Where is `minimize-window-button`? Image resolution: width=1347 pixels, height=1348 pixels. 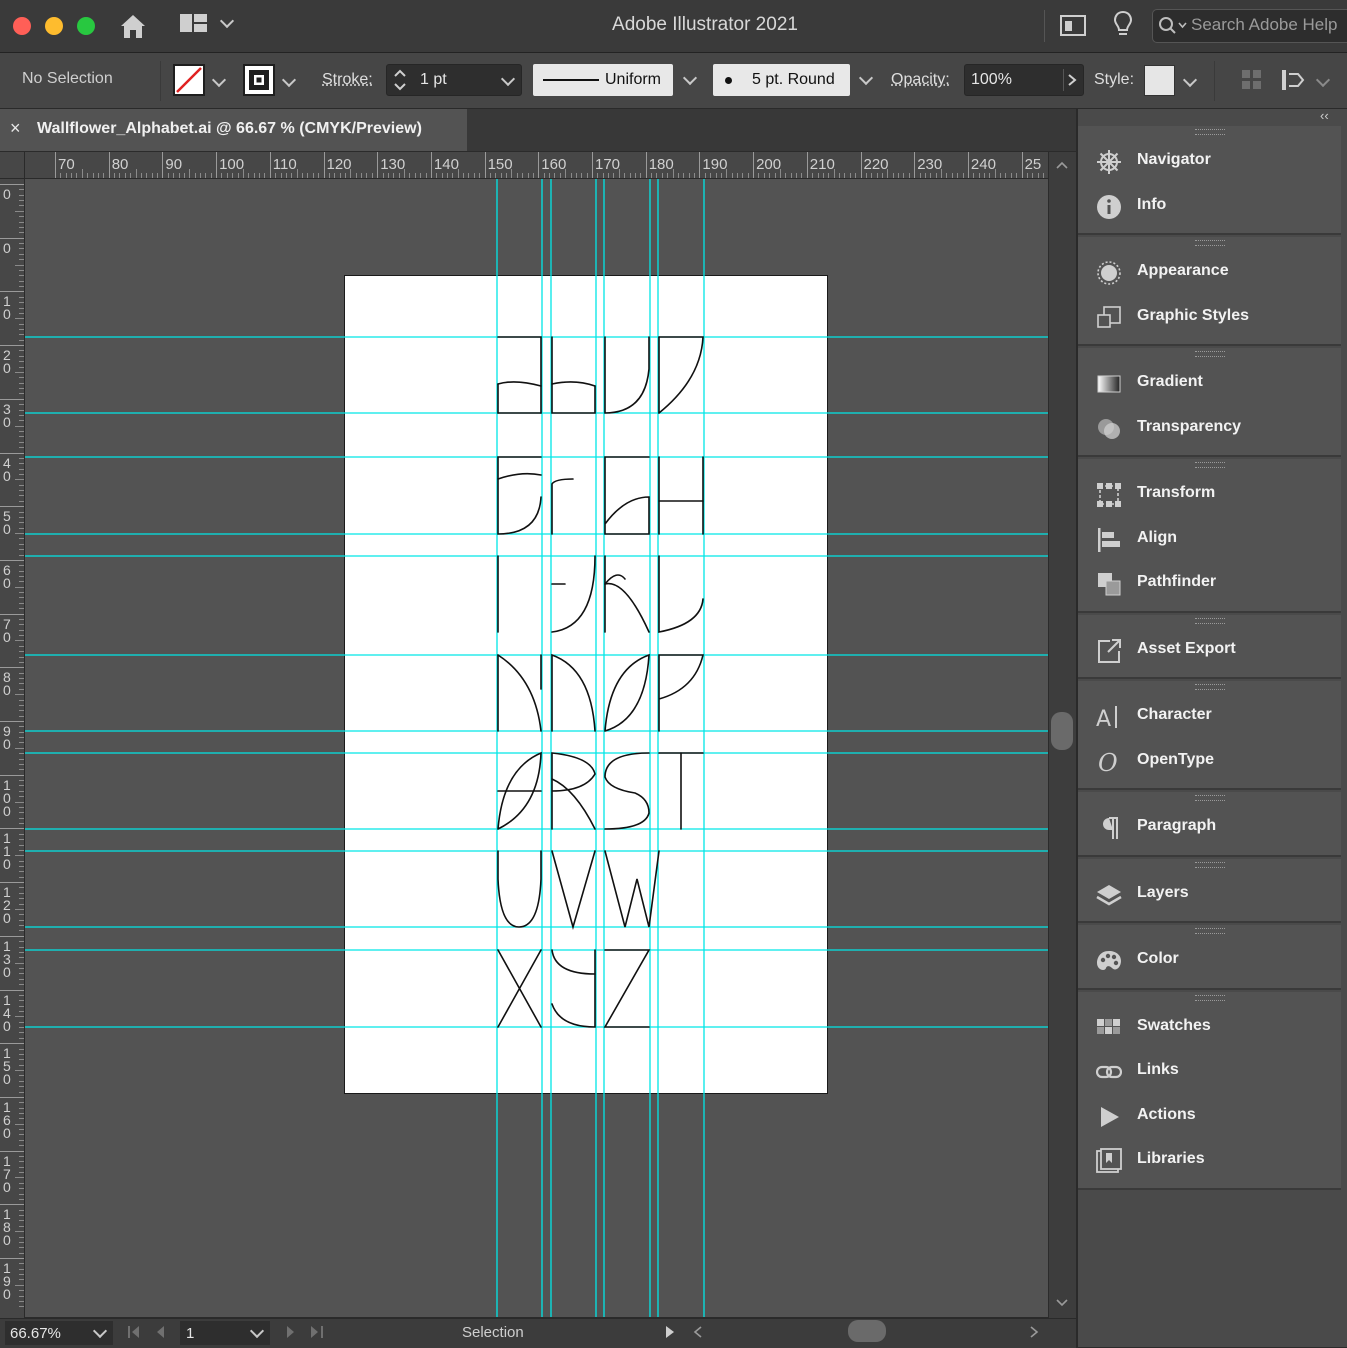 minimize-window-button is located at coordinates (54, 26).